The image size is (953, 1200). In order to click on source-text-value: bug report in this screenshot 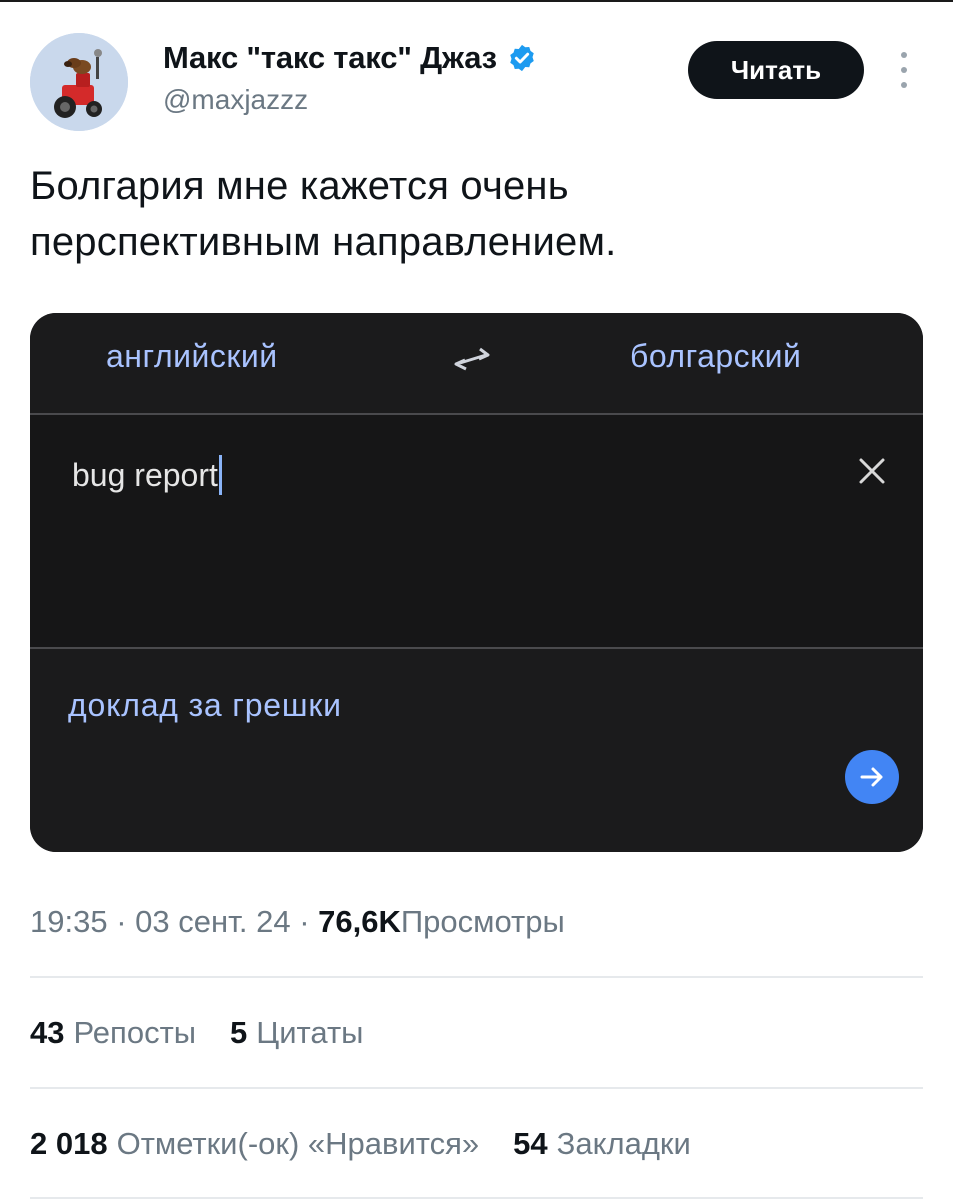, I will do `click(145, 474)`.